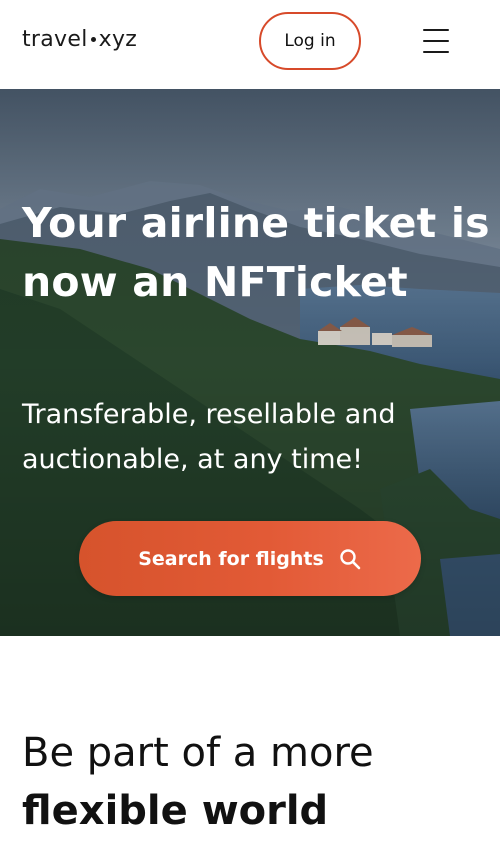 The width and height of the screenshot is (500, 841). Describe the element at coordinates (350, 558) in the screenshot. I see `search-icon` at that location.